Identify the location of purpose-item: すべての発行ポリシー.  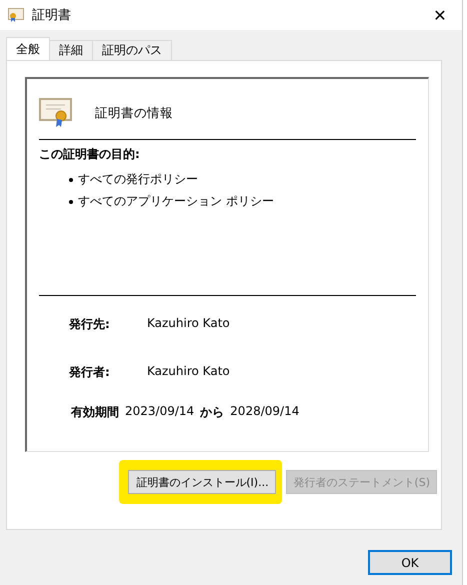
(138, 179).